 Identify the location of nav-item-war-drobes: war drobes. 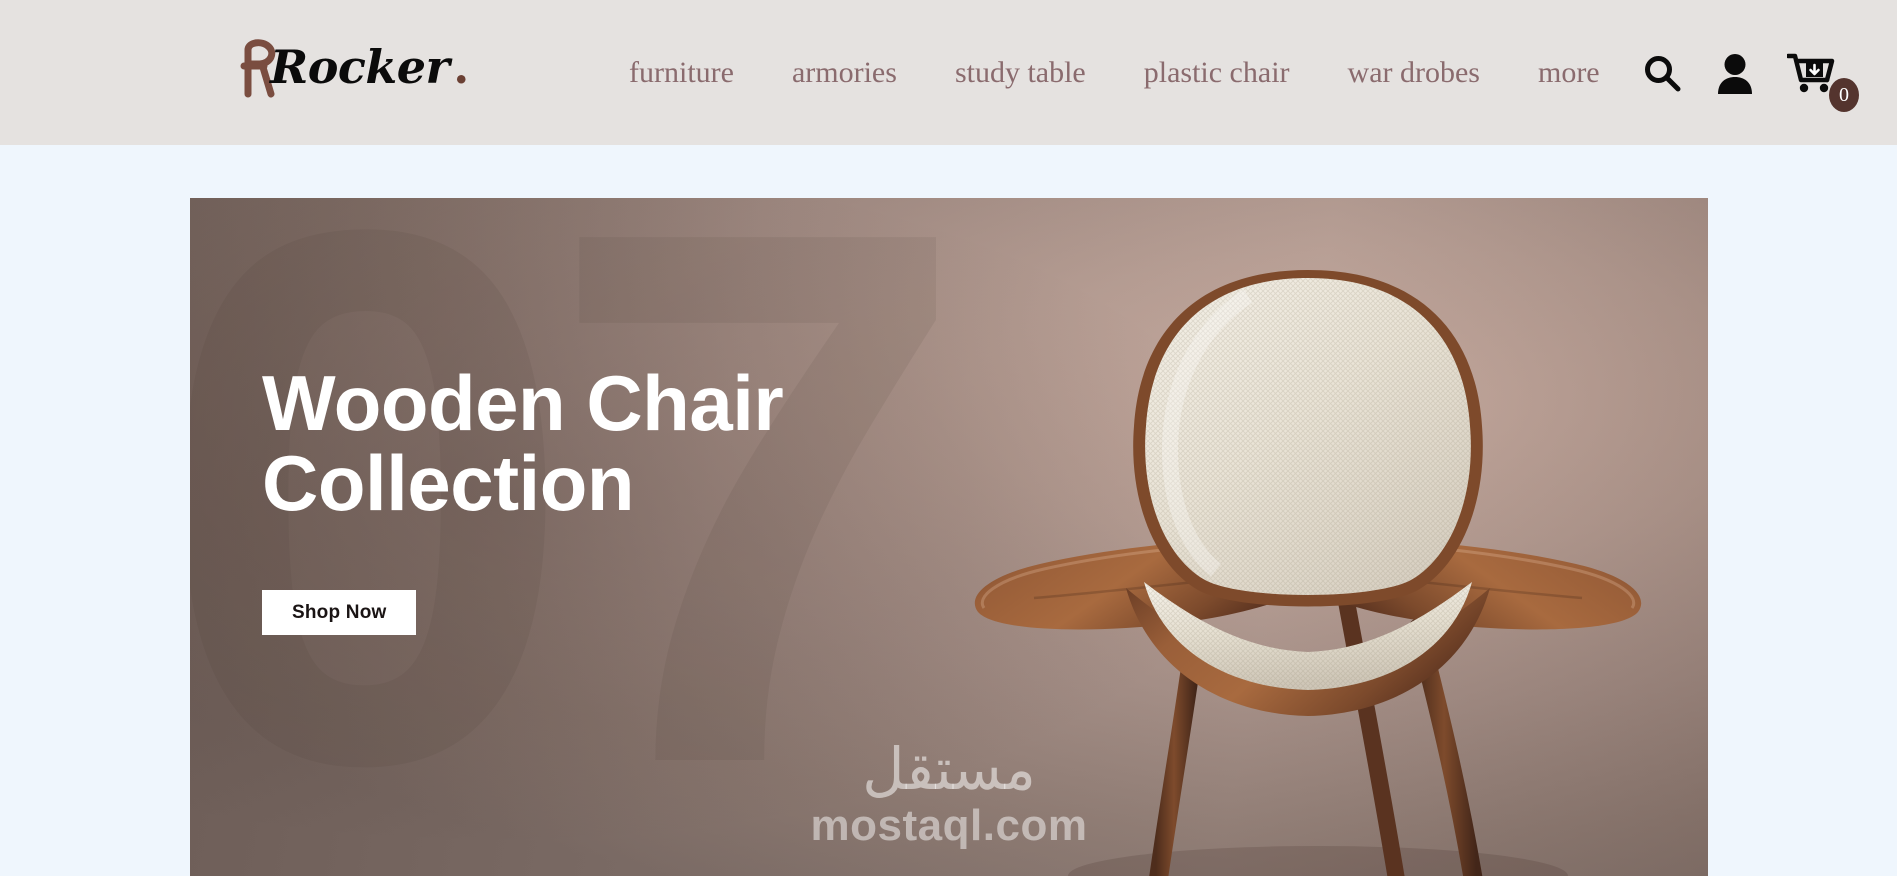
(1414, 72).